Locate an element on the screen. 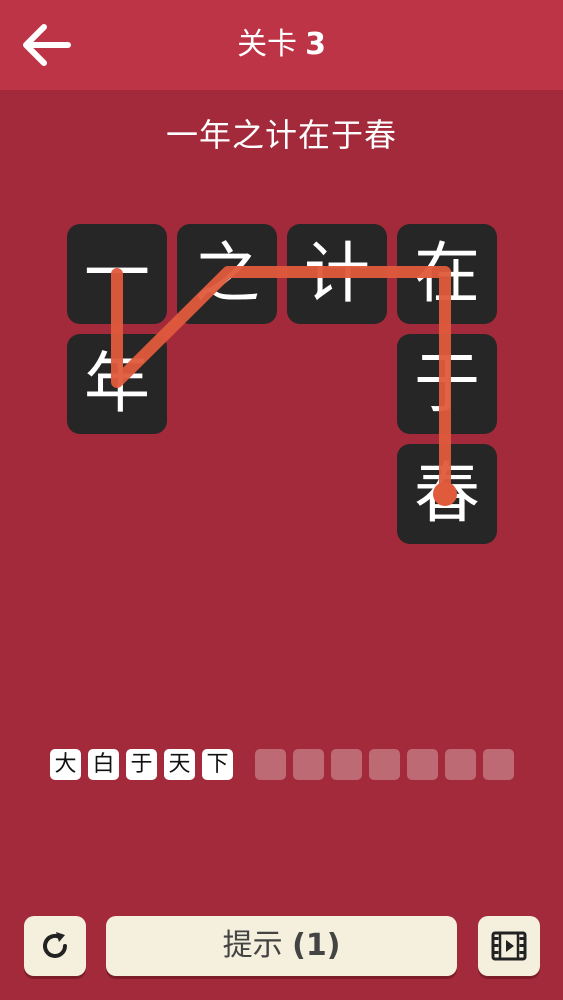 Image resolution: width=563 pixels, height=1000 pixels. hint-text: 提示 is located at coordinates (252, 945).